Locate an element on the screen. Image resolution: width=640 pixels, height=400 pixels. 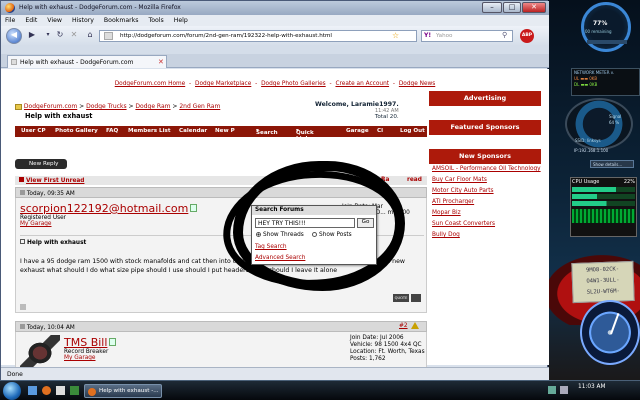
nav-photo-gallery: Photo Gallery is located at coordinates (76, 131).